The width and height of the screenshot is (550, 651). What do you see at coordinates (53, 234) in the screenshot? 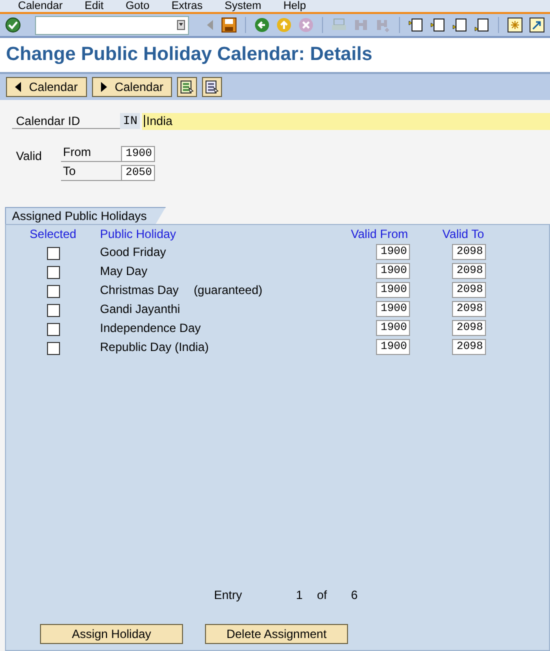
I see `column-header: Selected` at bounding box center [53, 234].